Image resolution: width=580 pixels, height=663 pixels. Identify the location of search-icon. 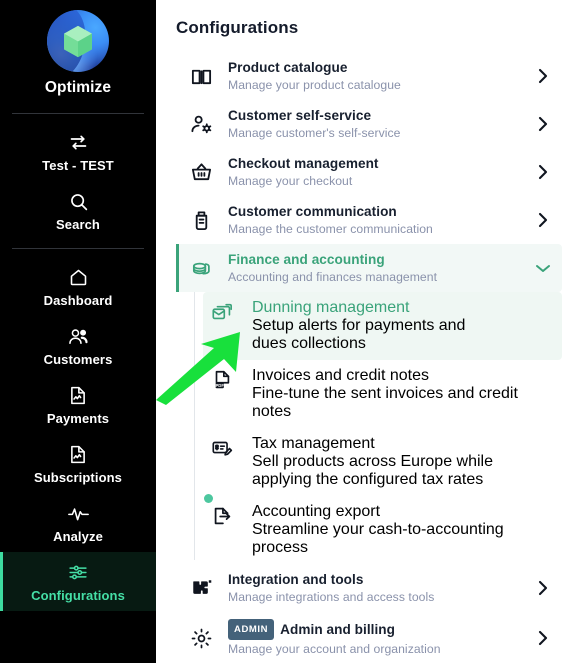
(78, 201).